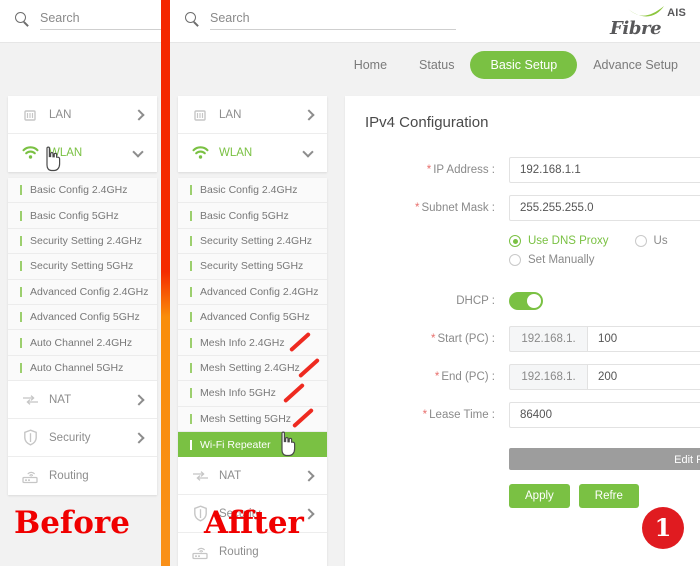 Image resolution: width=700 pixels, height=566 pixels. I want to click on after-annotation-label: Affter, so click(254, 523).